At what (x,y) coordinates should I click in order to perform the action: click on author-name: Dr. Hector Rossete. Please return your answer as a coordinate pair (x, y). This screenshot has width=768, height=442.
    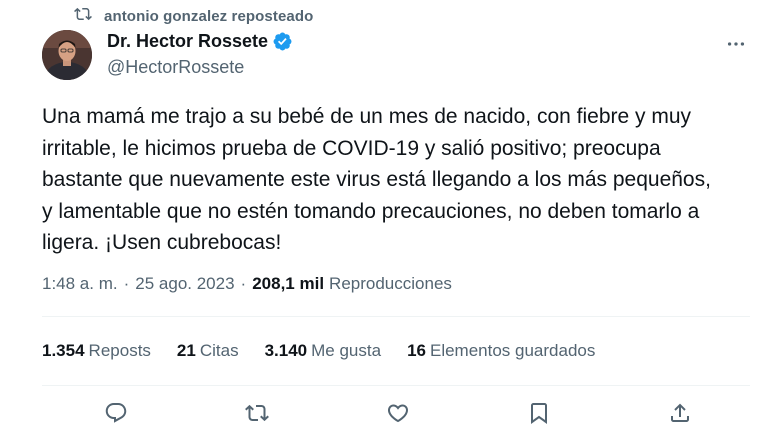
    Looking at the image, I should click on (187, 41).